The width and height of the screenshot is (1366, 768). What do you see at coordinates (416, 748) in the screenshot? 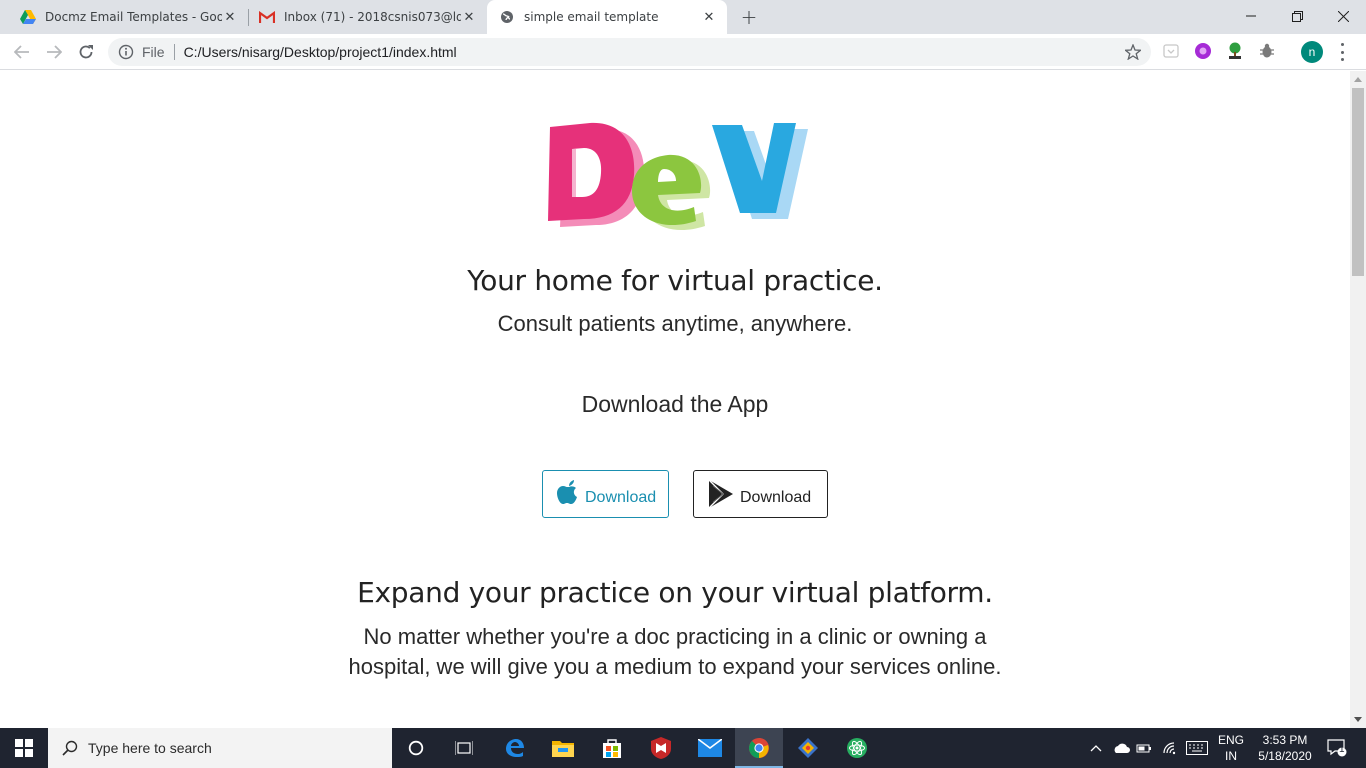
I see `cortana-icon` at bounding box center [416, 748].